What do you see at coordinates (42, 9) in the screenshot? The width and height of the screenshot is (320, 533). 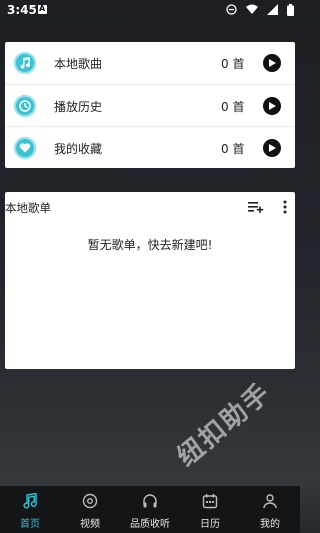 I see `notification-icon: A` at bounding box center [42, 9].